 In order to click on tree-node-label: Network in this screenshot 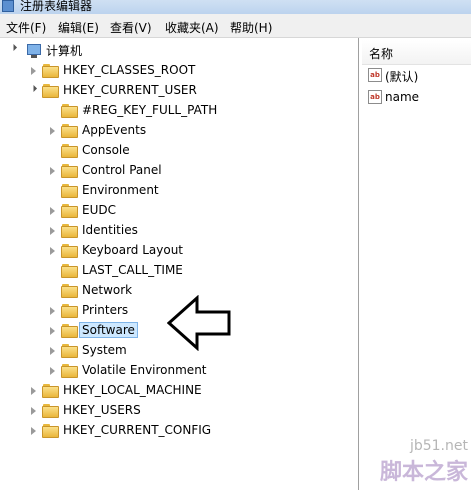, I will do `click(107, 290)`.